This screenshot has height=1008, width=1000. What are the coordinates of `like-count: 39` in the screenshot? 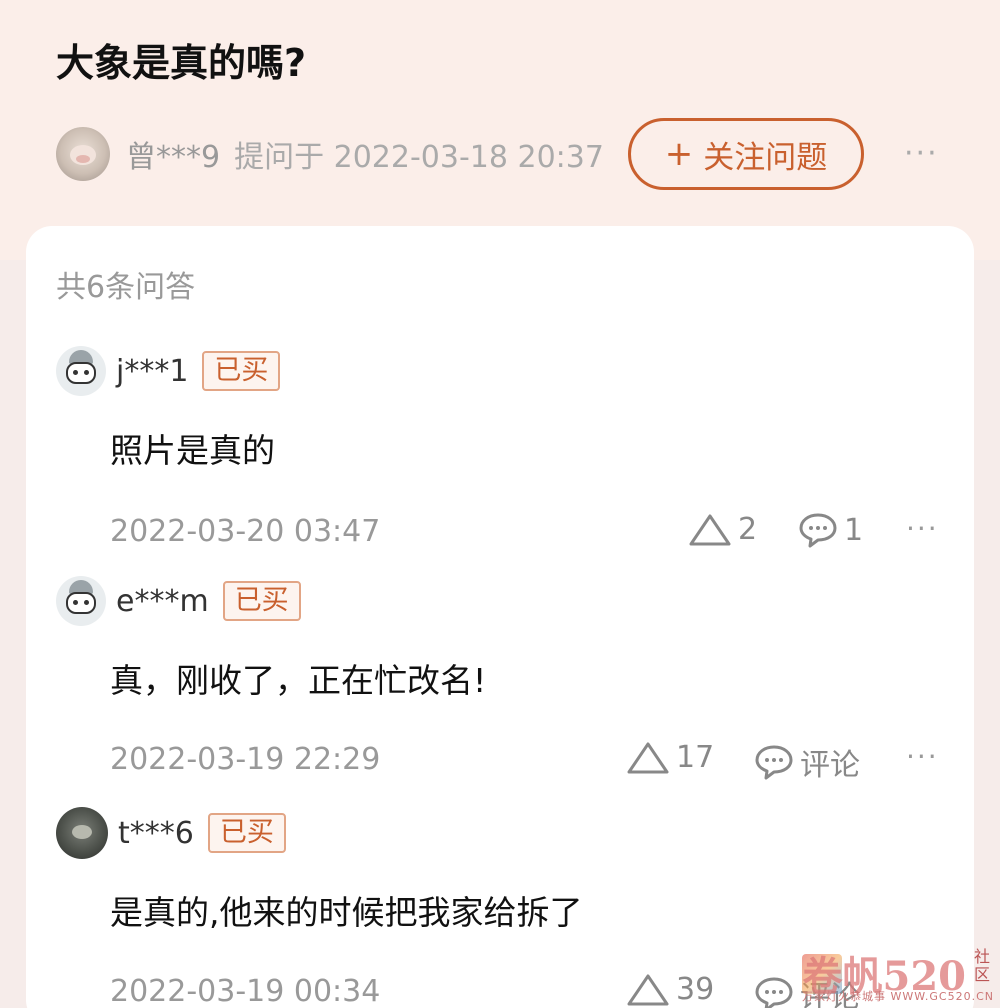 It's located at (695, 989).